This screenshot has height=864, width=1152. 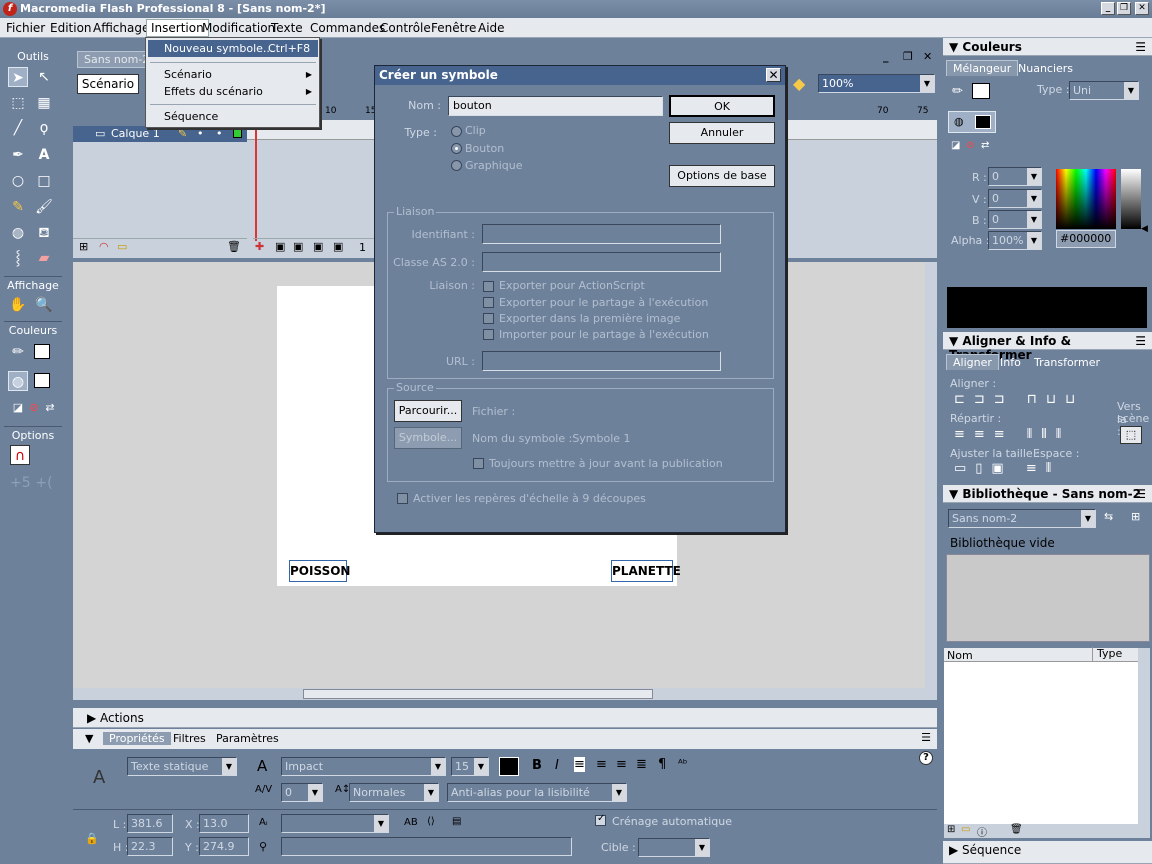 I want to click on html-render-icon: ⟨⟩, so click(x=431, y=821).